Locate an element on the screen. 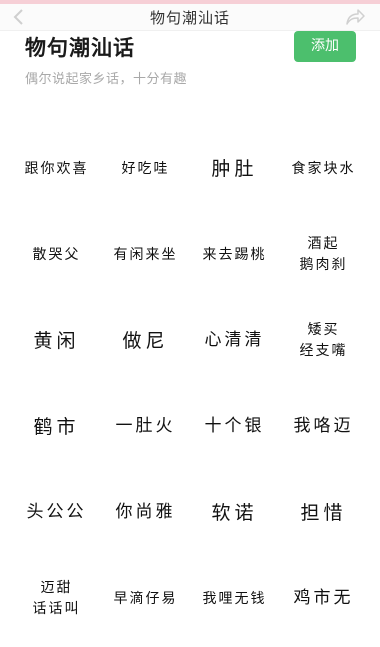 The height and width of the screenshot is (647, 380). phrase-text: 跟你欢喜 is located at coordinates (56, 168).